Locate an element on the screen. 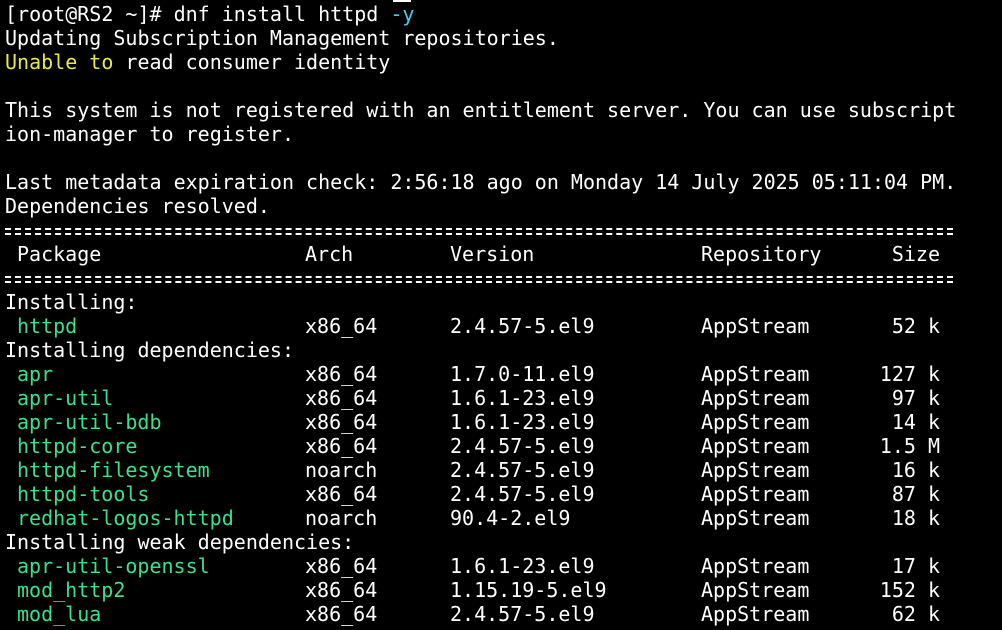  package-size: 52 k is located at coordinates (915, 326).